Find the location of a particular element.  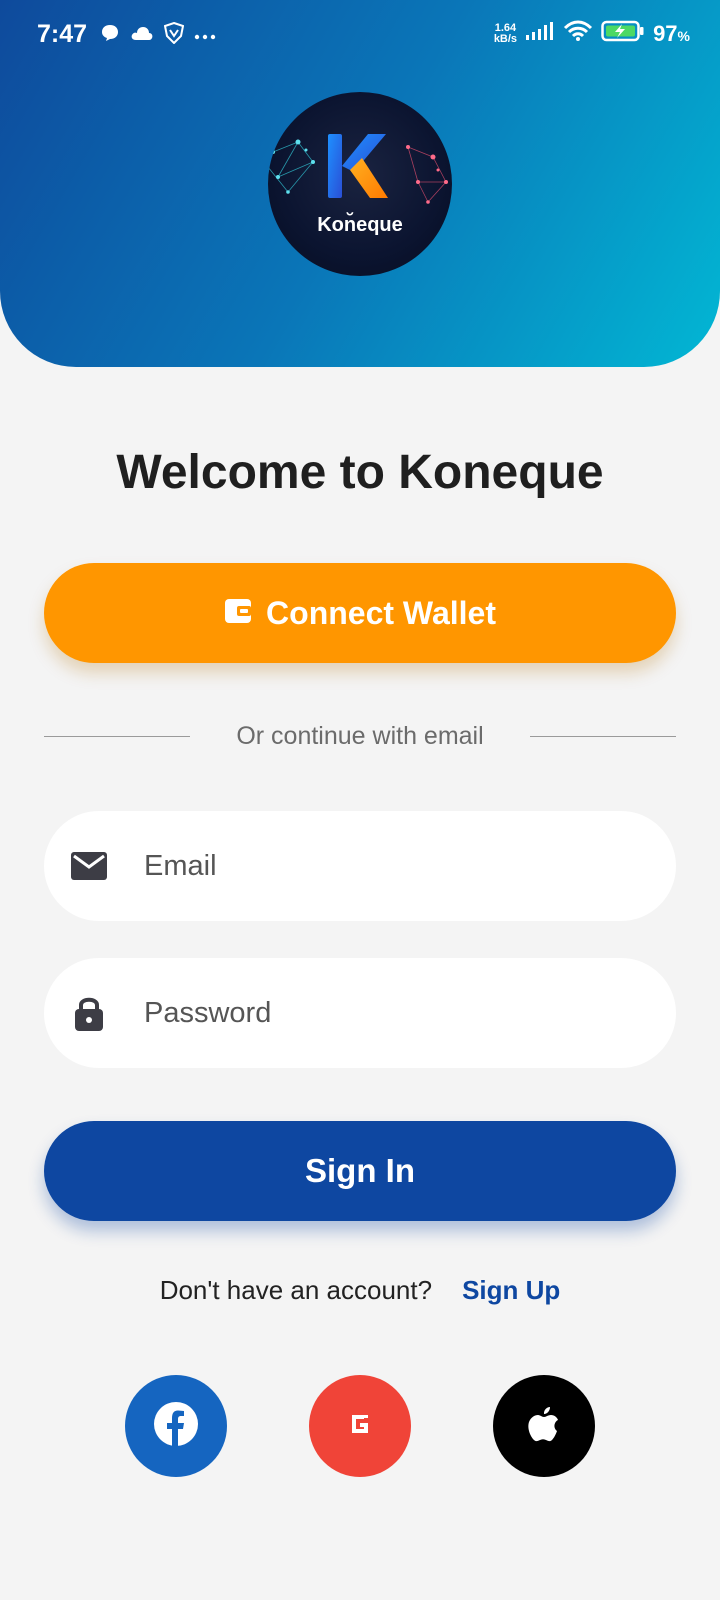

divider-text: Or continue with email is located at coordinates (360, 735).